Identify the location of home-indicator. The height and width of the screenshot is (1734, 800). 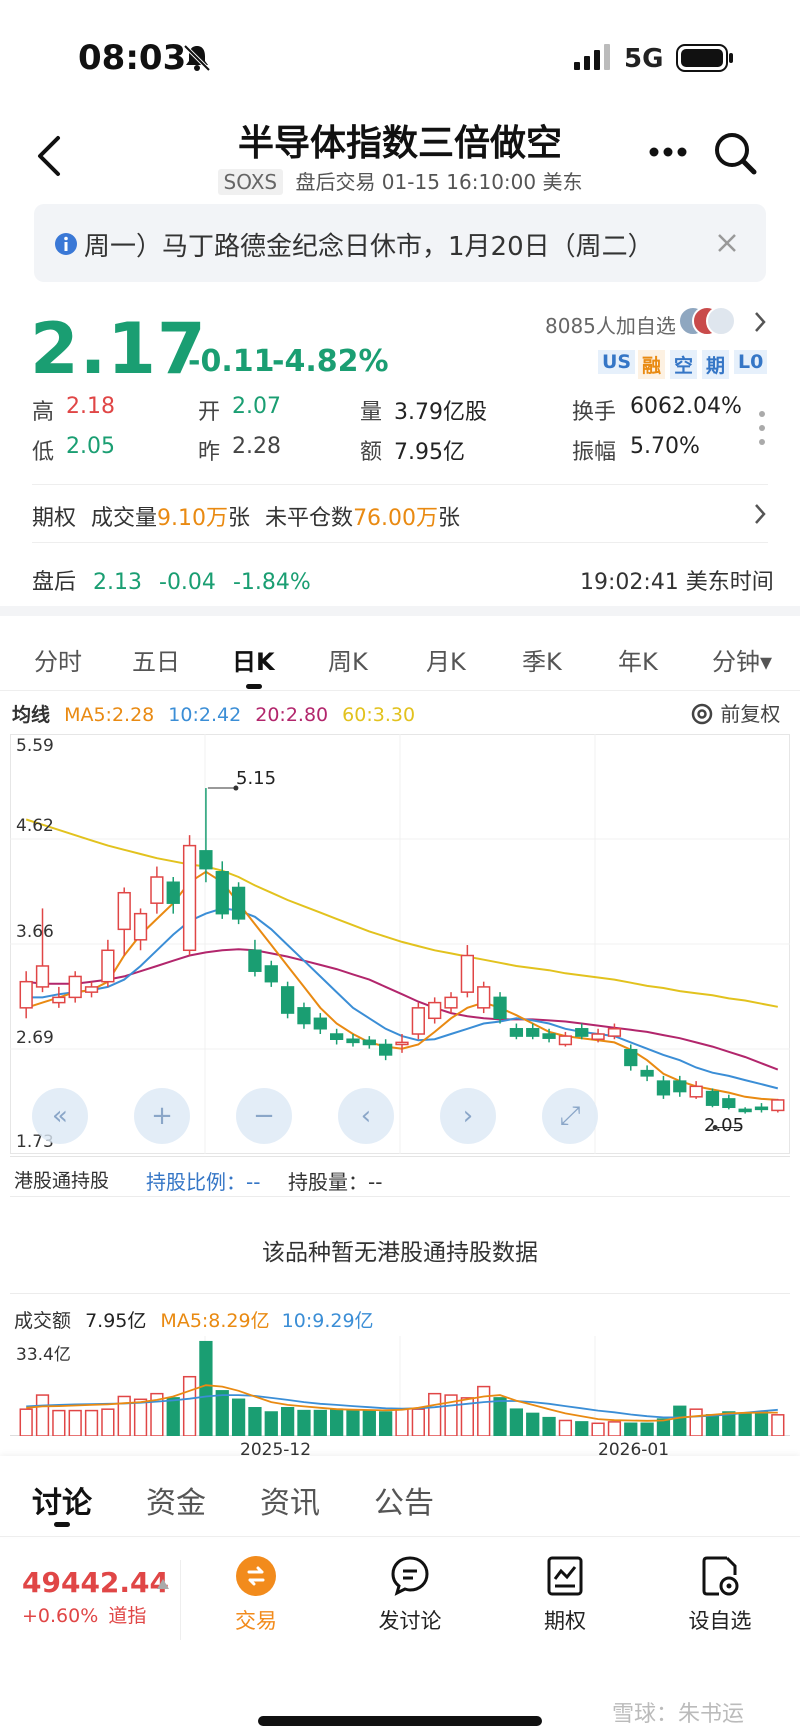
(400, 1721).